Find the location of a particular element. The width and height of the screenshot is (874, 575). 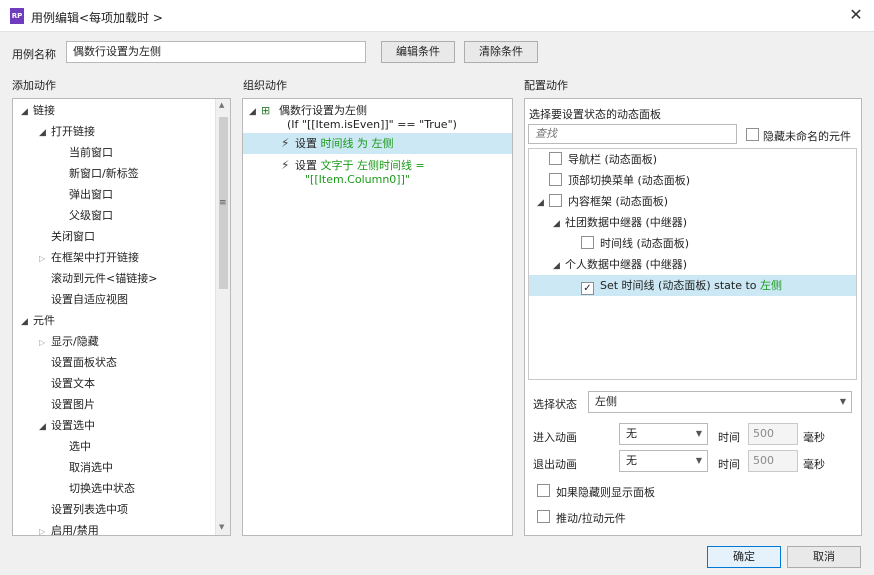

panel-tree-item: 顶部切换菜单 (动态面板) is located at coordinates (692, 180).